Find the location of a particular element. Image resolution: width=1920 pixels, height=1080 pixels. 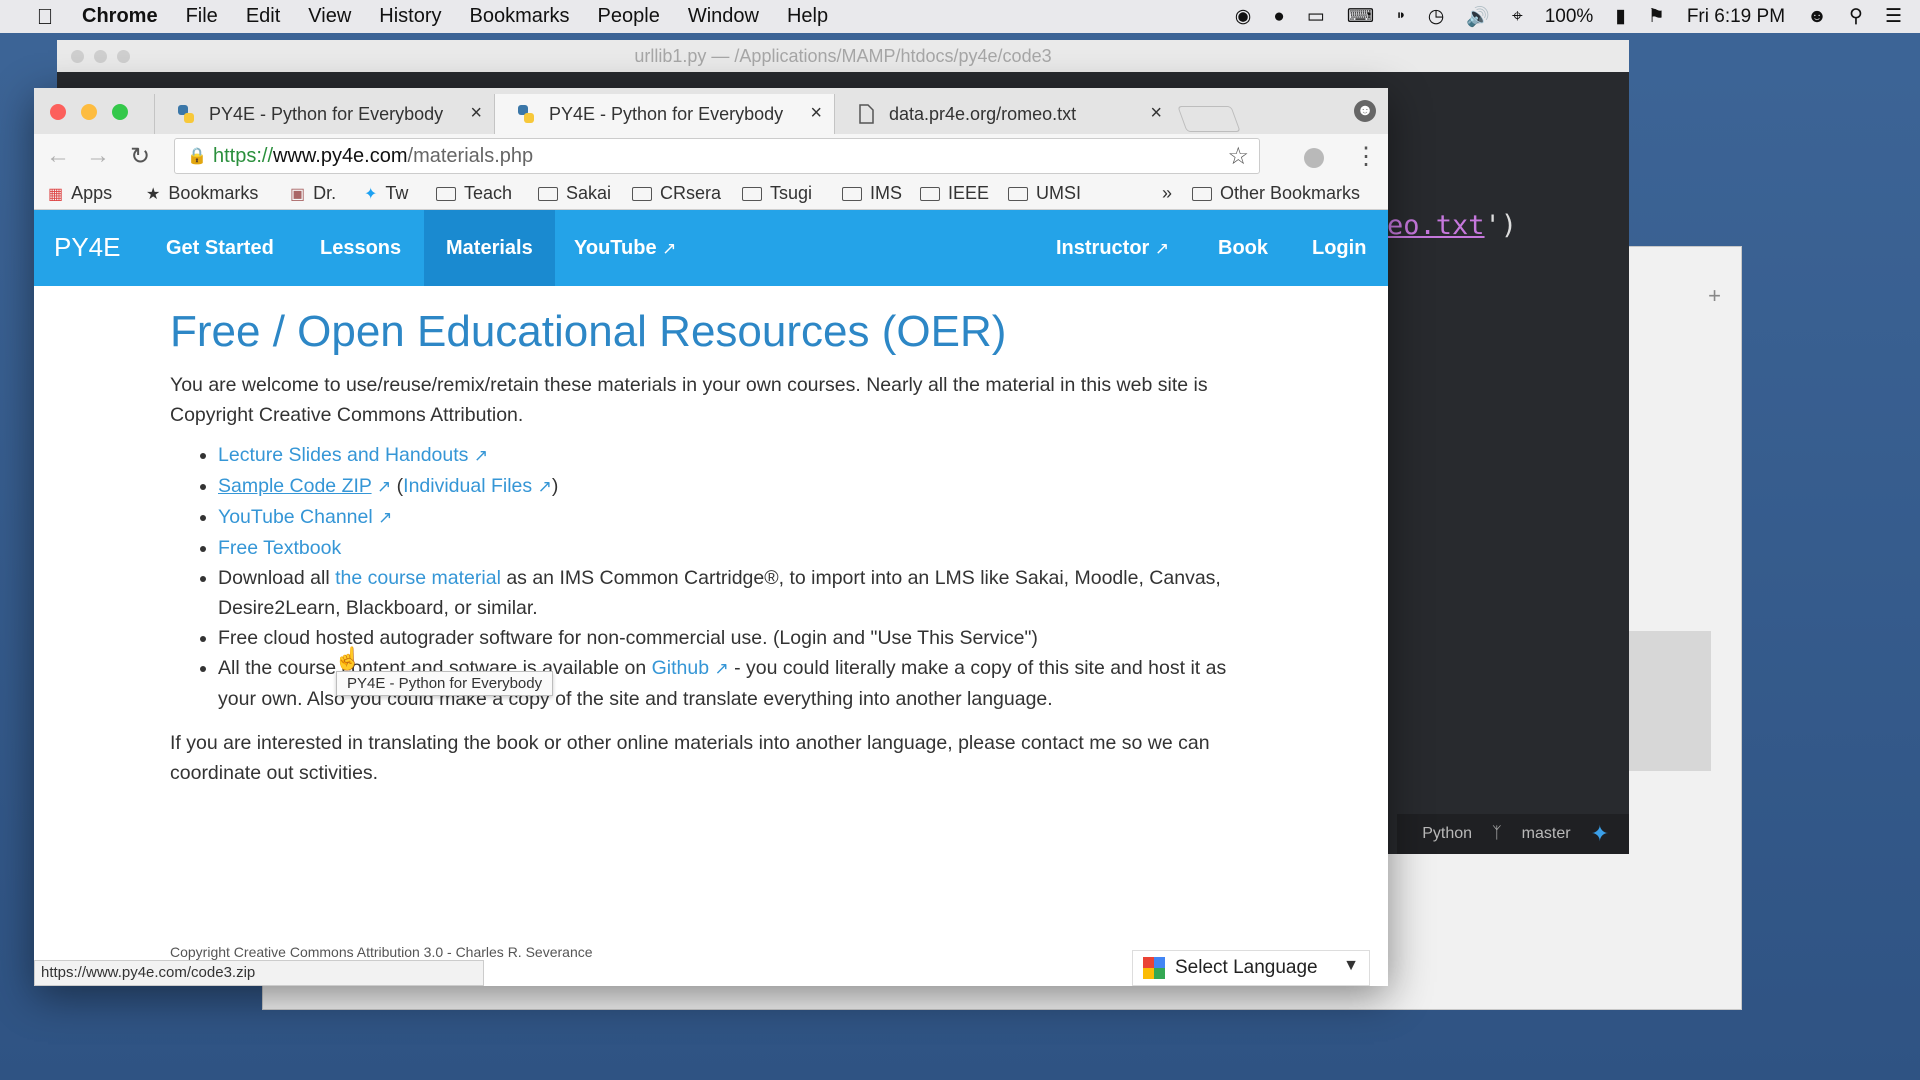

menu-history: History is located at coordinates (410, 16).